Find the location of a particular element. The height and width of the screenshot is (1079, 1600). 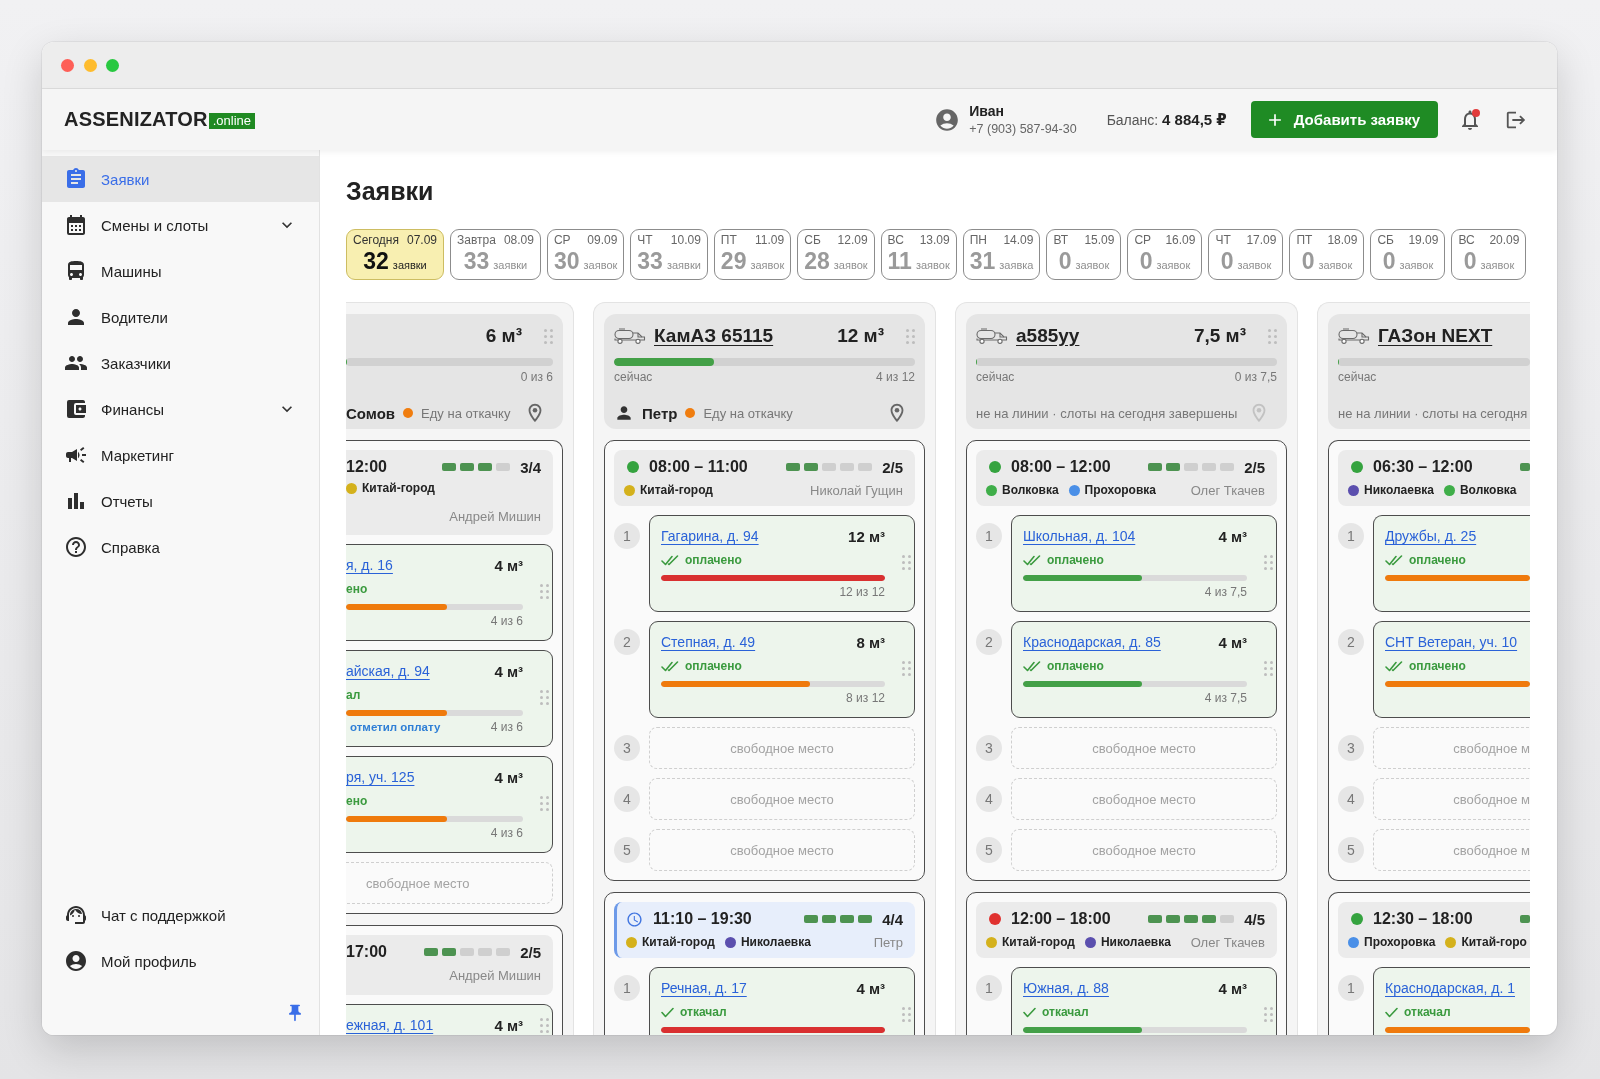

slot-driver: Олег Ткачев is located at coordinates (1227, 490).